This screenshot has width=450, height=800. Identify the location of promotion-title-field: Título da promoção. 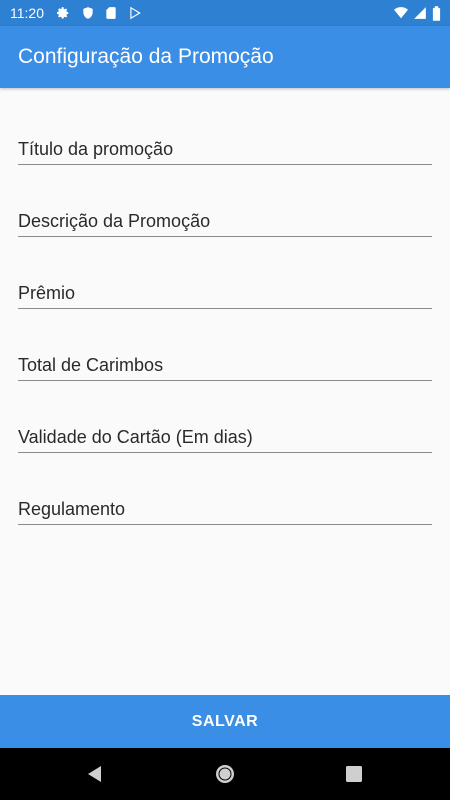
(225, 146).